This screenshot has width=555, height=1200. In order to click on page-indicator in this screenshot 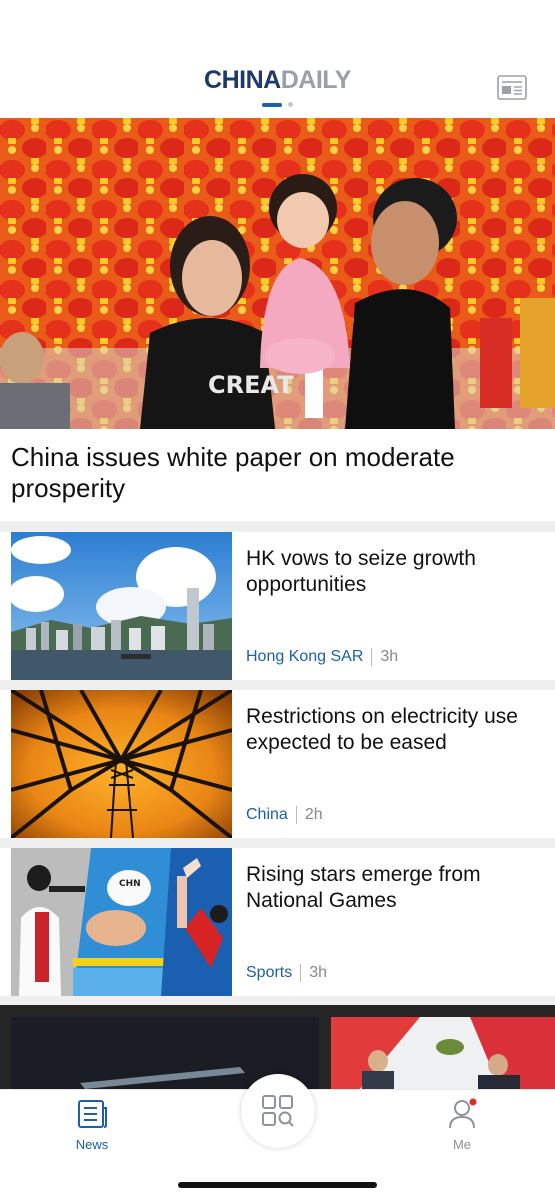, I will do `click(277, 104)`.